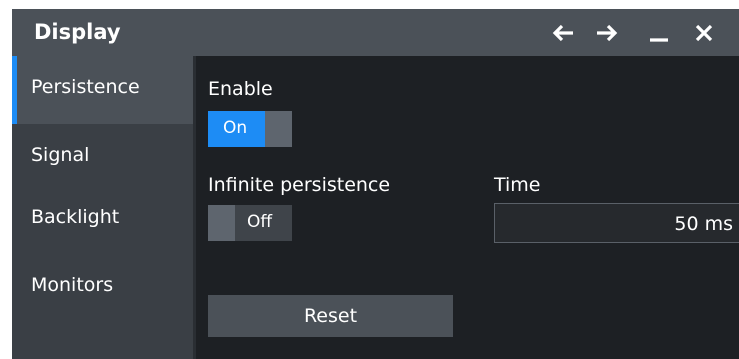  What do you see at coordinates (616, 223) in the screenshot?
I see `time-input: 50 ms` at bounding box center [616, 223].